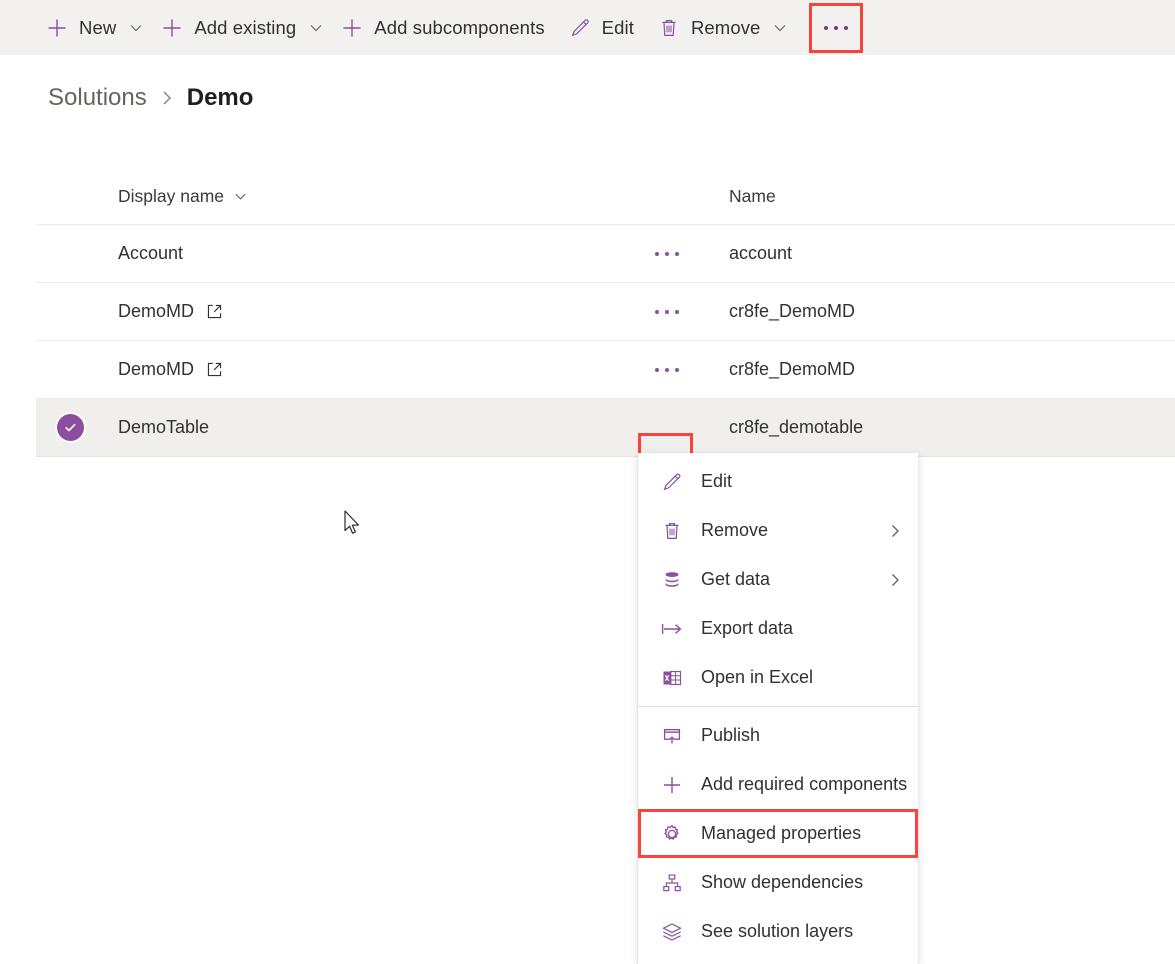  Describe the element at coordinates (752, 195) in the screenshot. I see `column-header-name-label: Name` at that location.